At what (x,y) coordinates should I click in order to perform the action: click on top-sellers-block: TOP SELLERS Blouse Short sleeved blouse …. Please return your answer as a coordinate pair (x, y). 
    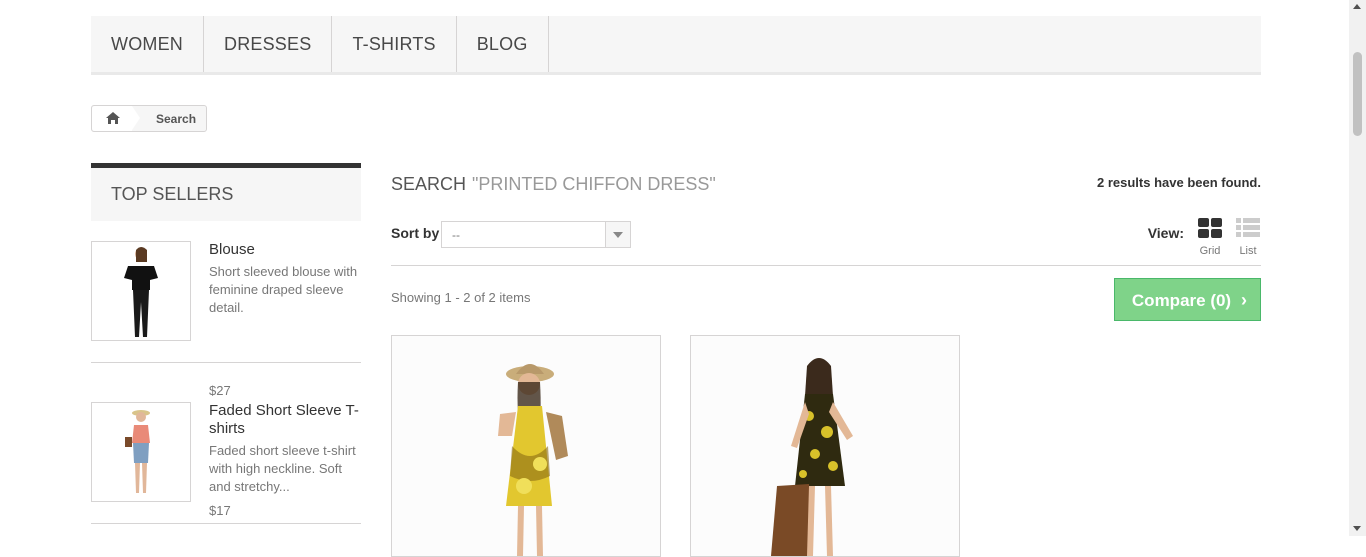
    Looking at the image, I should click on (226, 343).